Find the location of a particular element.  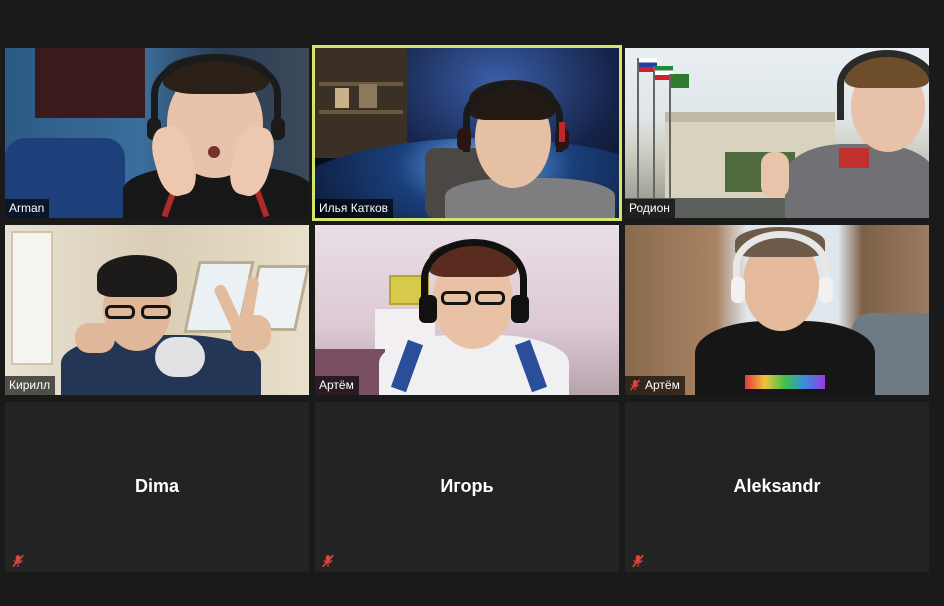

participant-name: Игорь is located at coordinates (467, 486).